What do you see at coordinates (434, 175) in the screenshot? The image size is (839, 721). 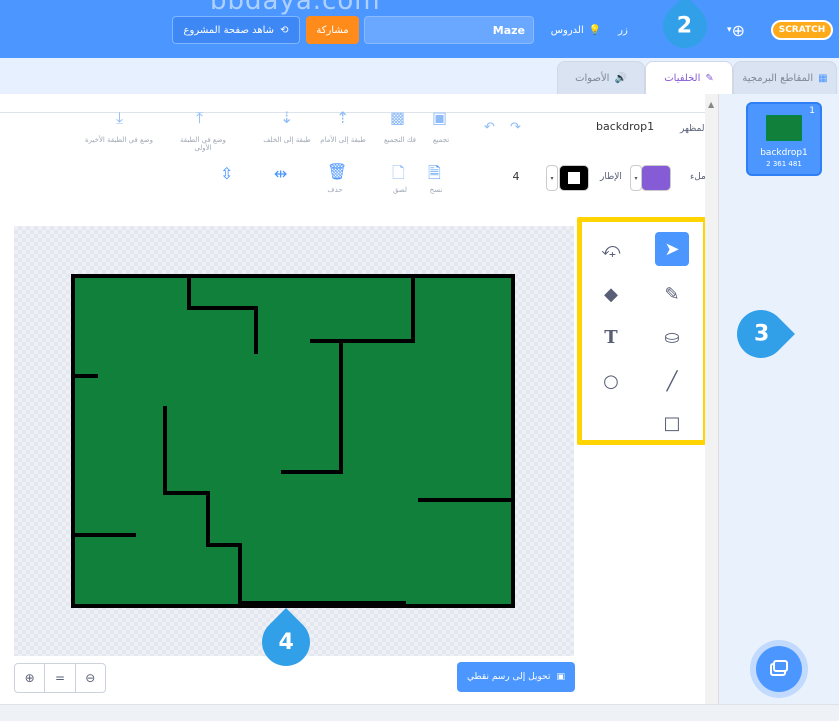 I see `copy-icon: 🗎` at bounding box center [434, 175].